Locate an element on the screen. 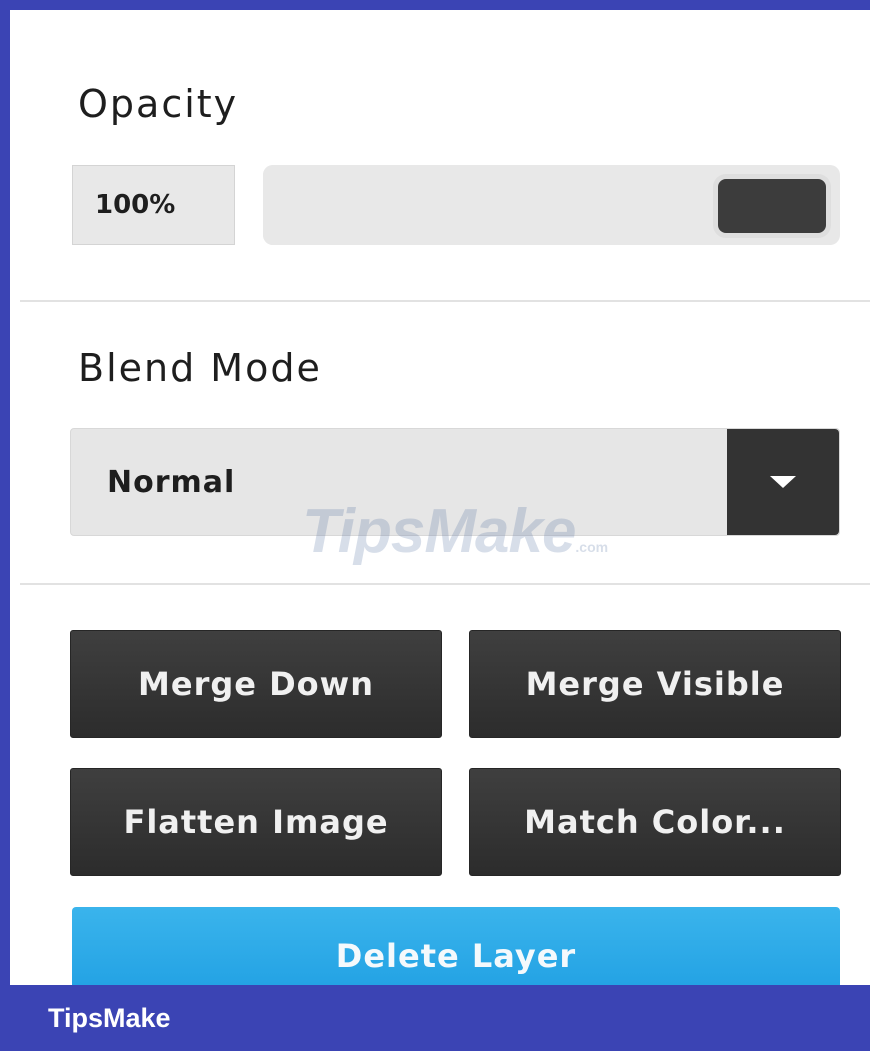  opacity-value-field: 100% is located at coordinates (153, 205).